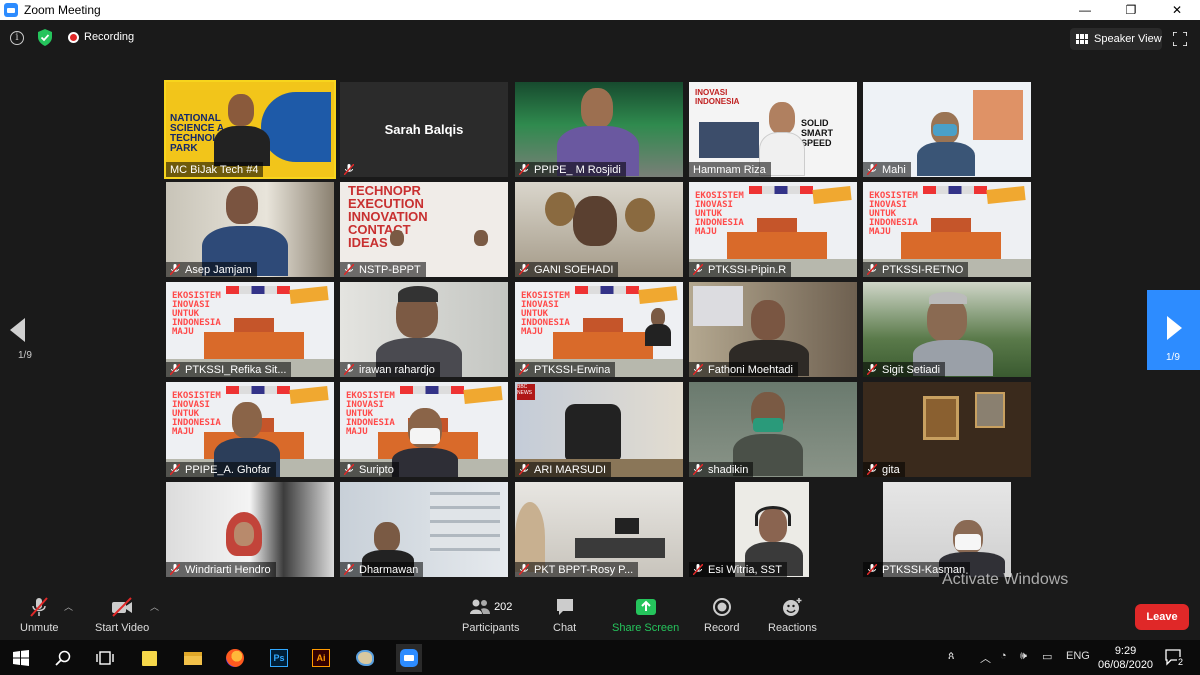 This screenshot has height=675, width=1200. Describe the element at coordinates (947, 429) in the screenshot. I see `video-tile: gita` at that location.